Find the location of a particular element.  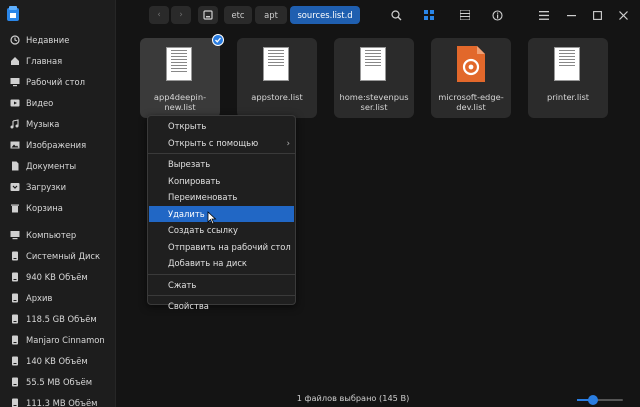

sidebar-item-label: Компьютер is located at coordinates (51, 234).